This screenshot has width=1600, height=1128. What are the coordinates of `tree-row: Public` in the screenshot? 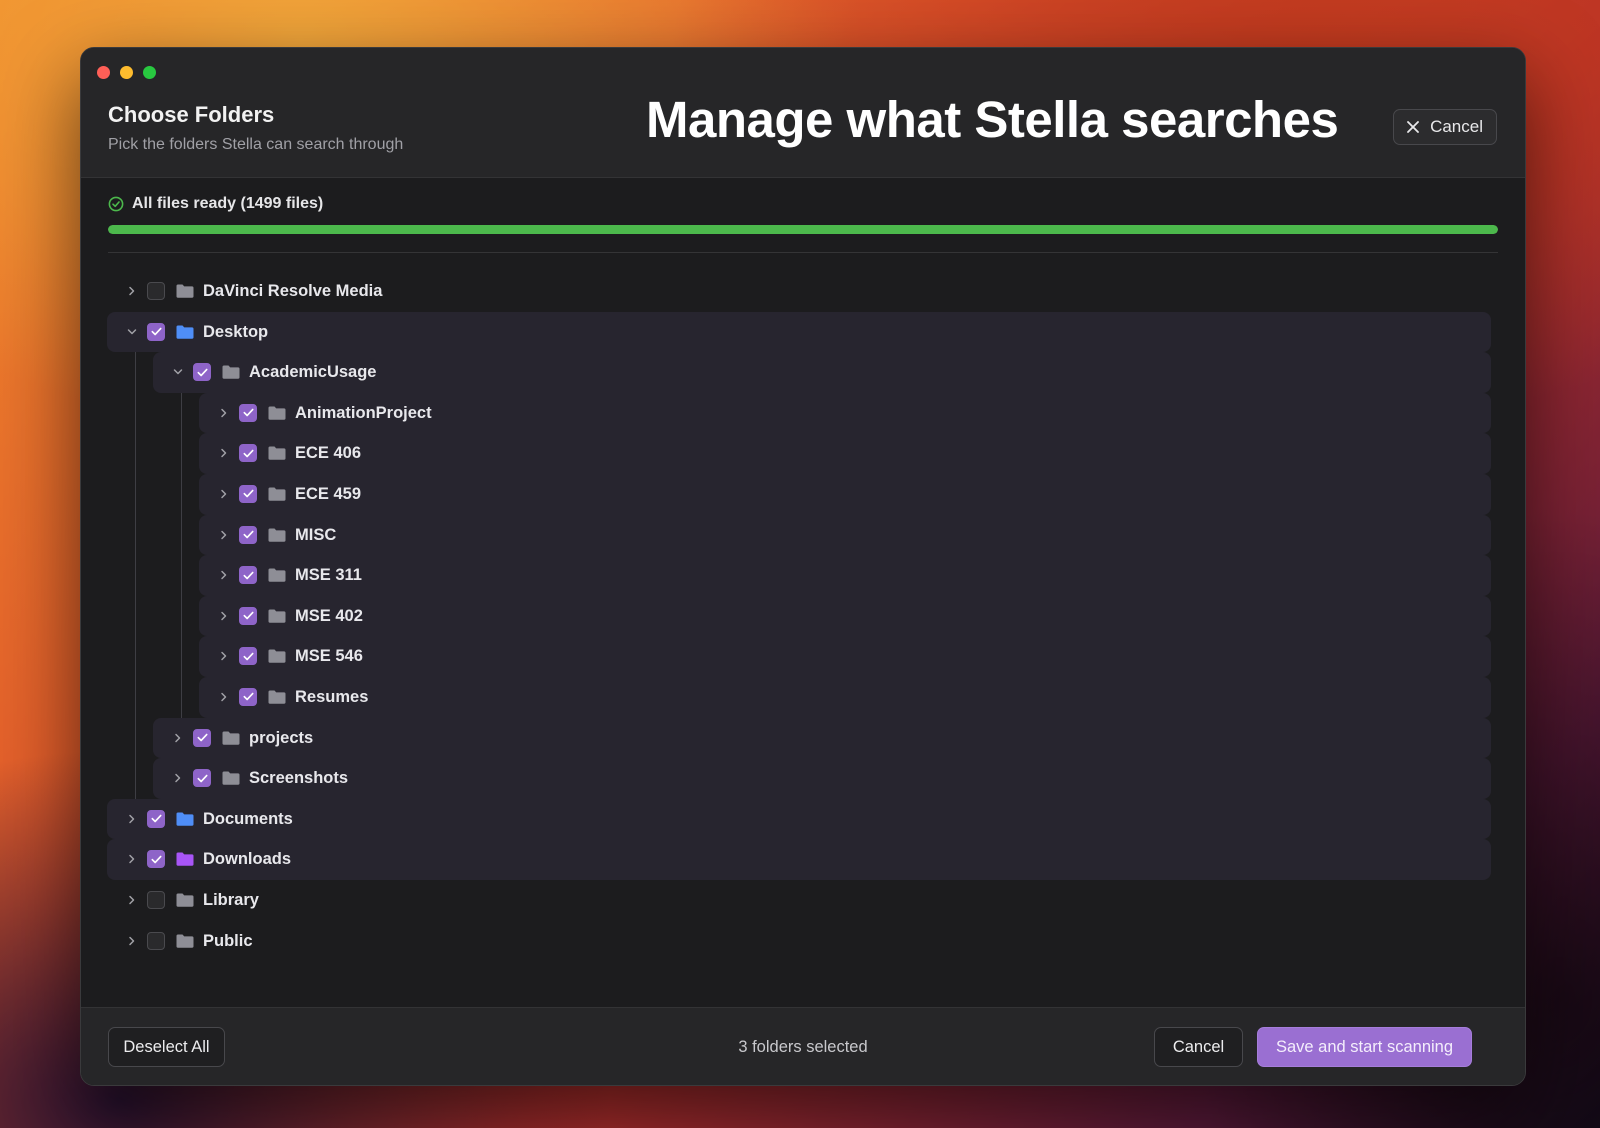 It's located at (804, 941).